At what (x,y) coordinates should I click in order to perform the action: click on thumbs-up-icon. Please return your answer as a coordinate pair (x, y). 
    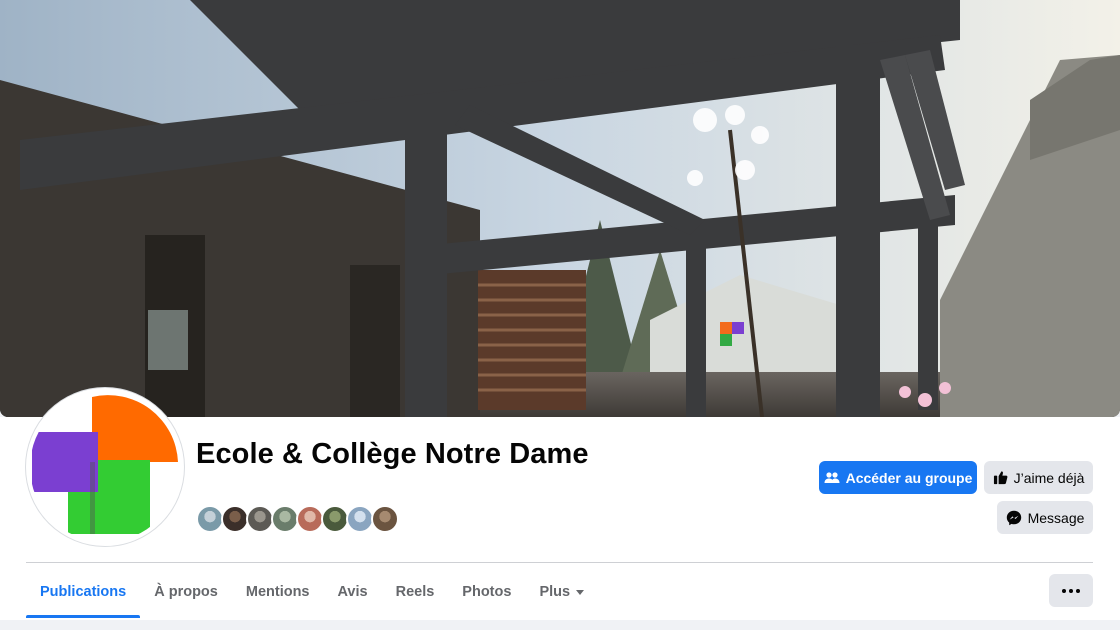
    Looking at the image, I should click on (1000, 478).